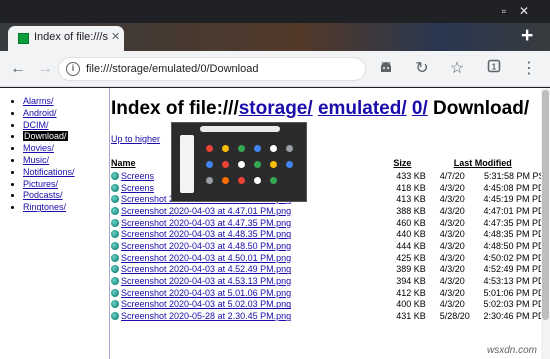 This screenshot has width=550, height=359. Describe the element at coordinates (206, 211) in the screenshot. I see `file-link: Screenshot 2020-04-03 at 4.47.01 PM.png` at that location.